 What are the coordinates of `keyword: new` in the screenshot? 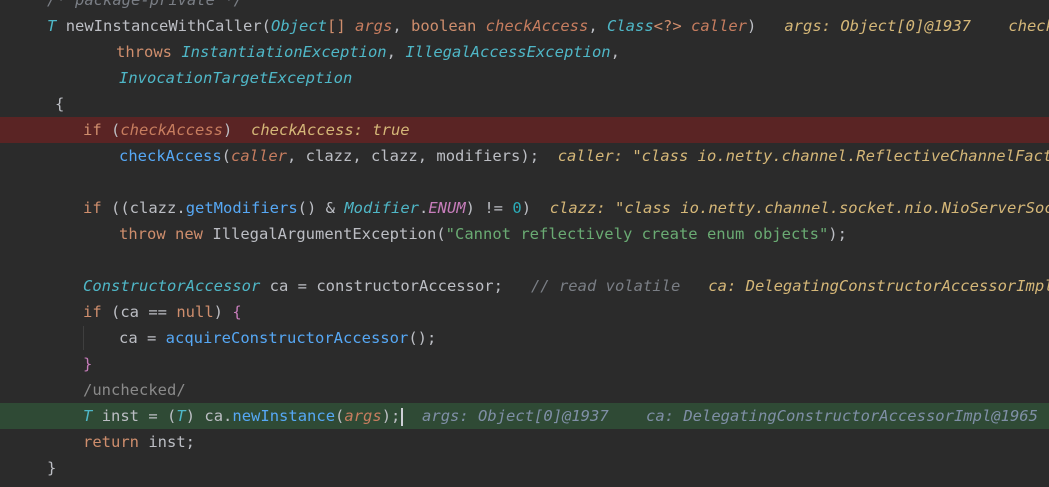 It's located at (189, 234).